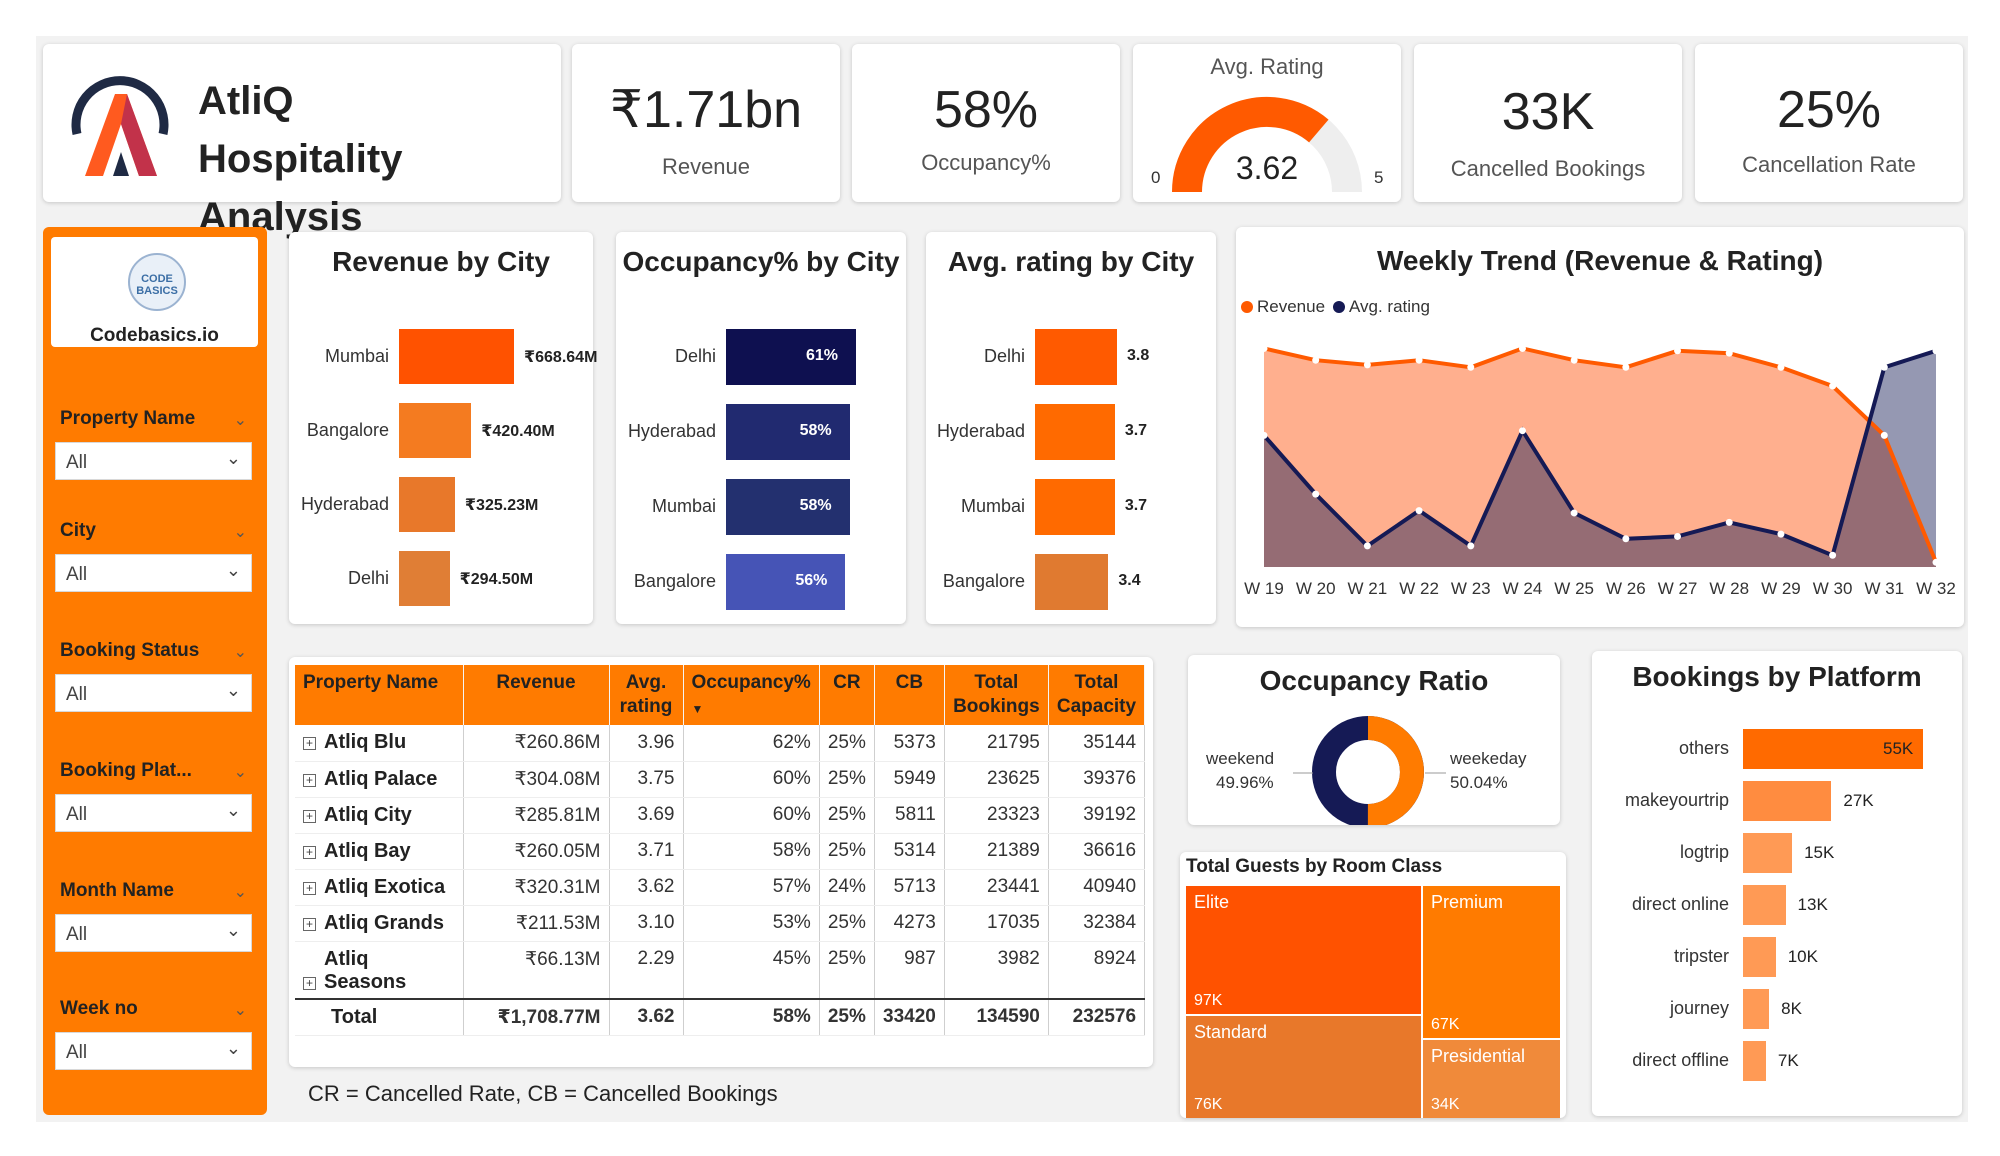 The width and height of the screenshot is (2000, 1156). I want to click on col-total-capacity: Total Capacity, so click(1097, 695).